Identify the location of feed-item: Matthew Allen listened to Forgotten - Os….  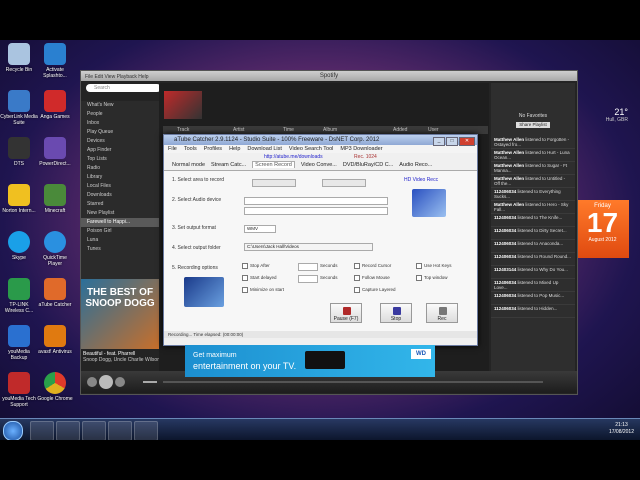
(533, 142).